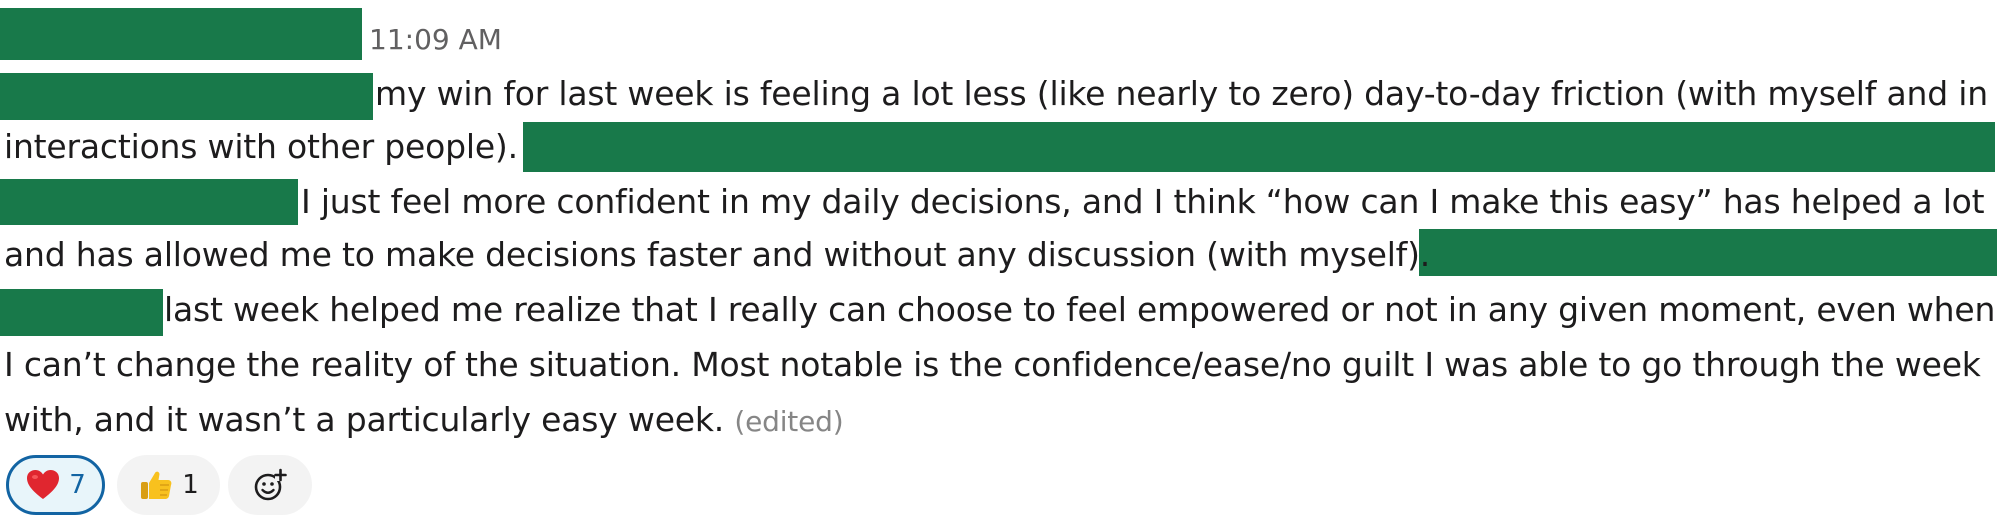 The width and height of the screenshot is (2000, 527). Describe the element at coordinates (190, 485) in the screenshot. I see `reaction-count: 1` at that location.